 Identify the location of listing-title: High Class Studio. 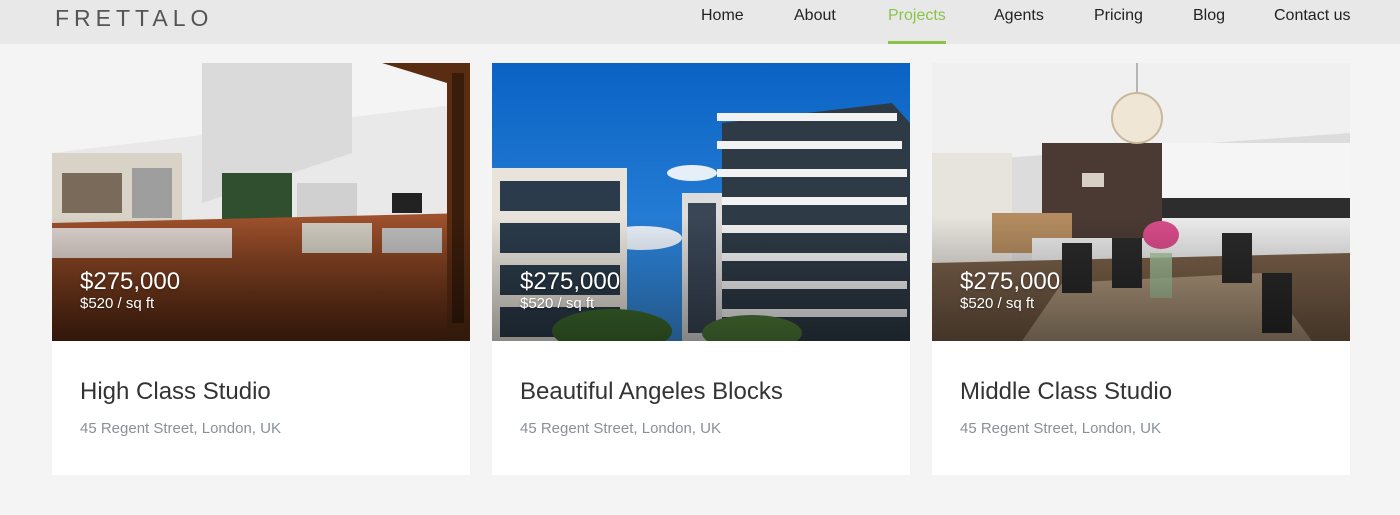
(175, 392).